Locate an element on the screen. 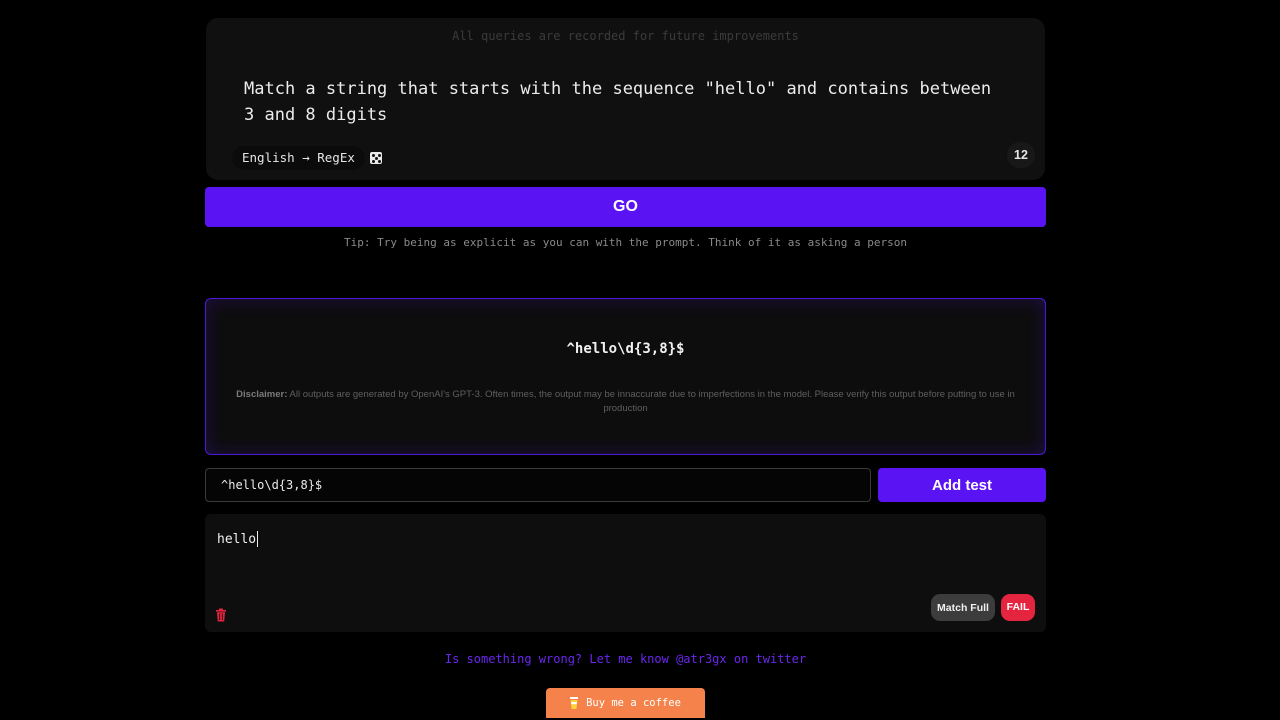  coffee-cup-icon is located at coordinates (574, 703).